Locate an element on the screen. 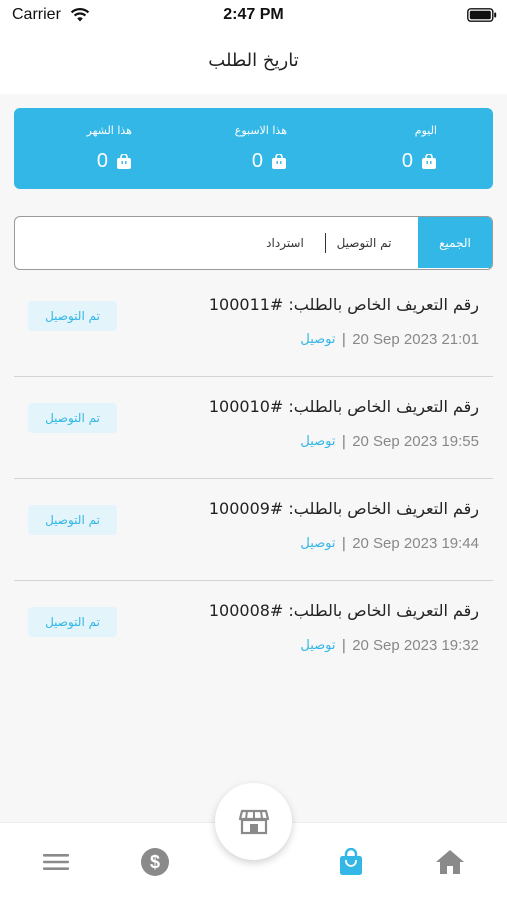  nav-orders is located at coordinates (351, 862).